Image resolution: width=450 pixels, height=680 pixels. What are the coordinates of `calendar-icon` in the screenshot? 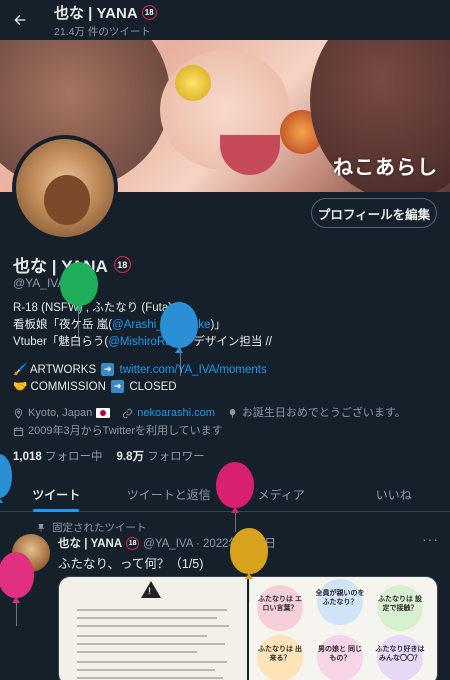 It's located at (18, 431).